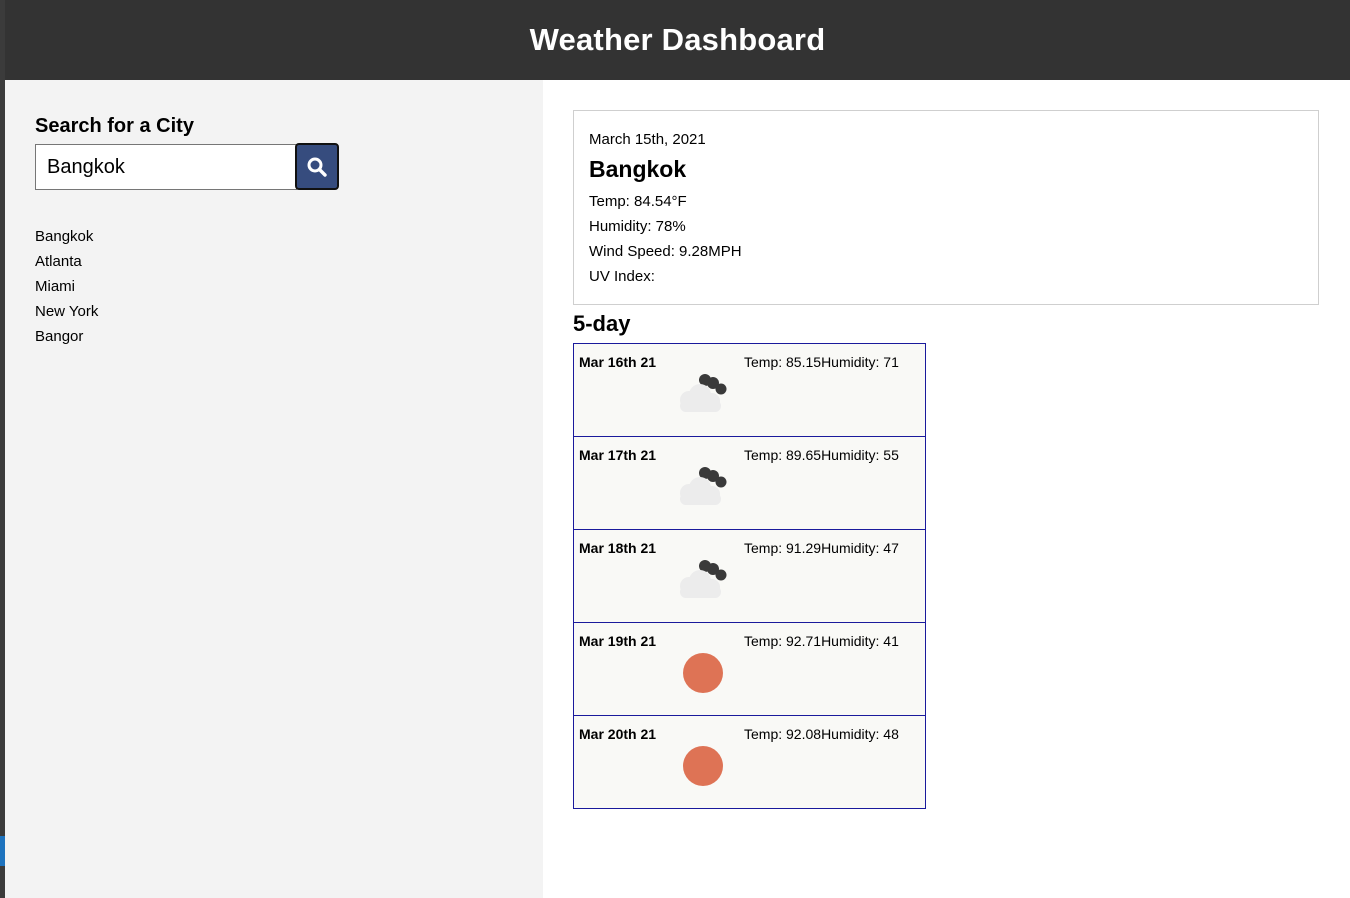  I want to click on forecast-stats: Temp: 91.29Humidity: 47, so click(821, 548).